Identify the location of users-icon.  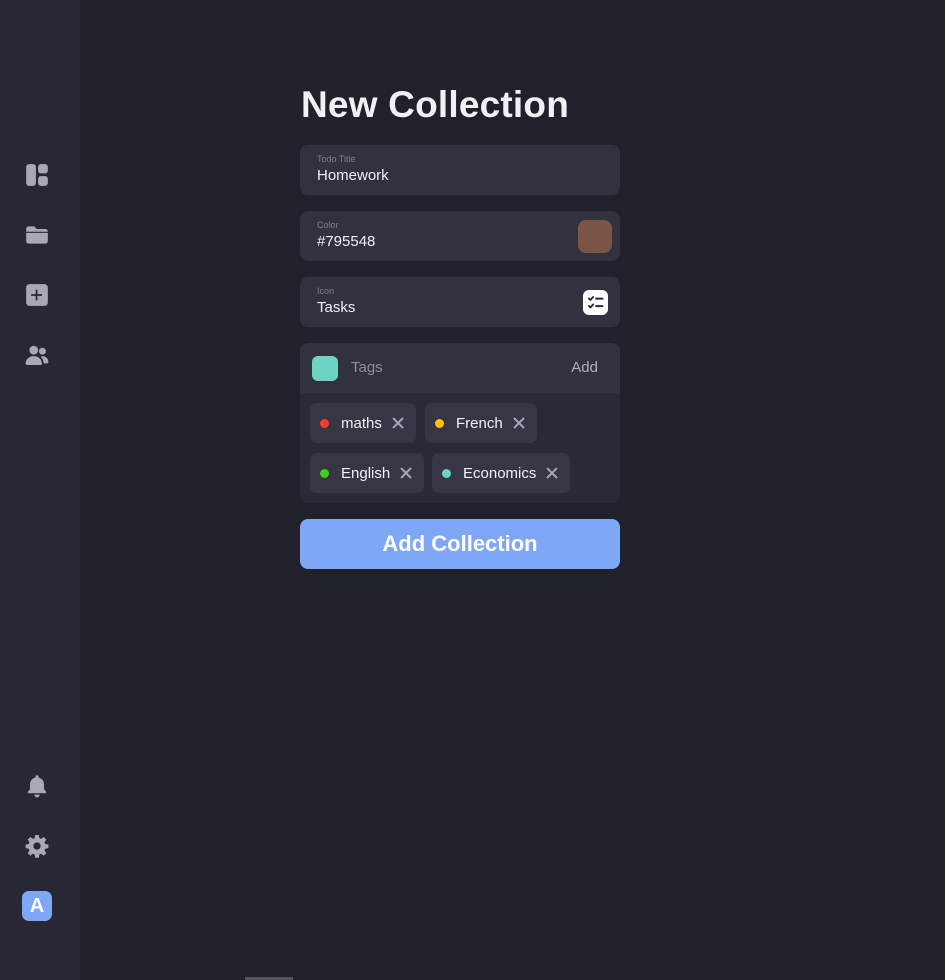
(37, 355).